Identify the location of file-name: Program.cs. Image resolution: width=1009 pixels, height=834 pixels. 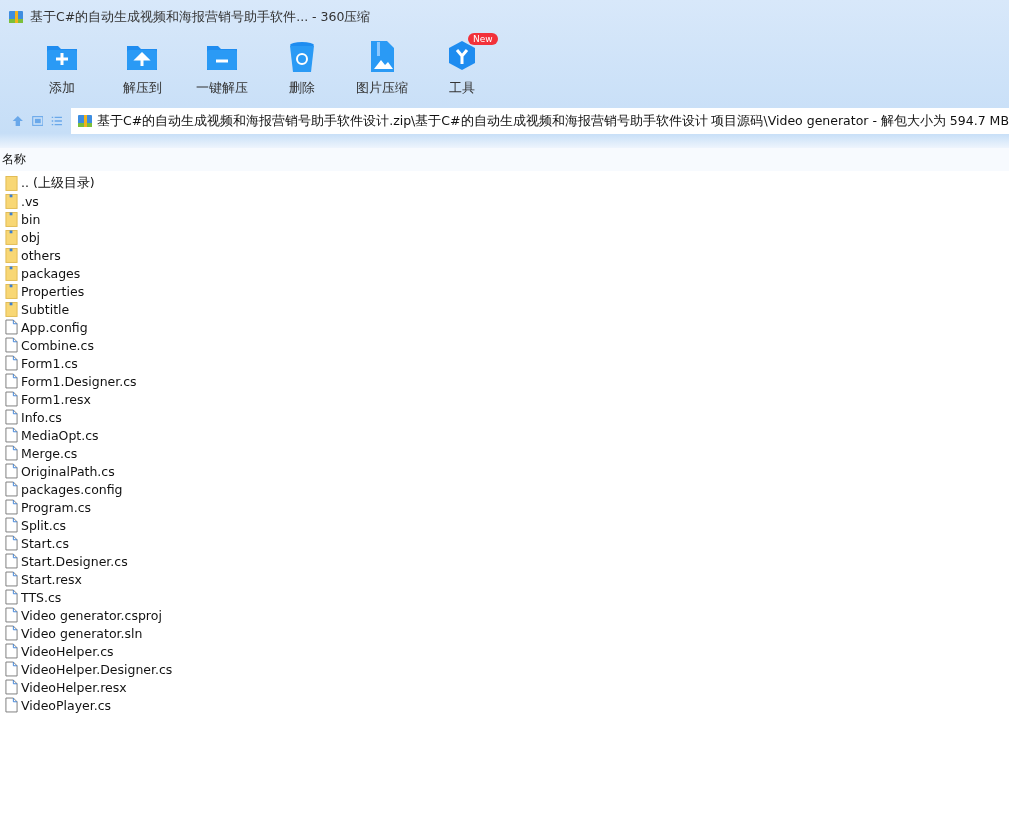
(56, 507).